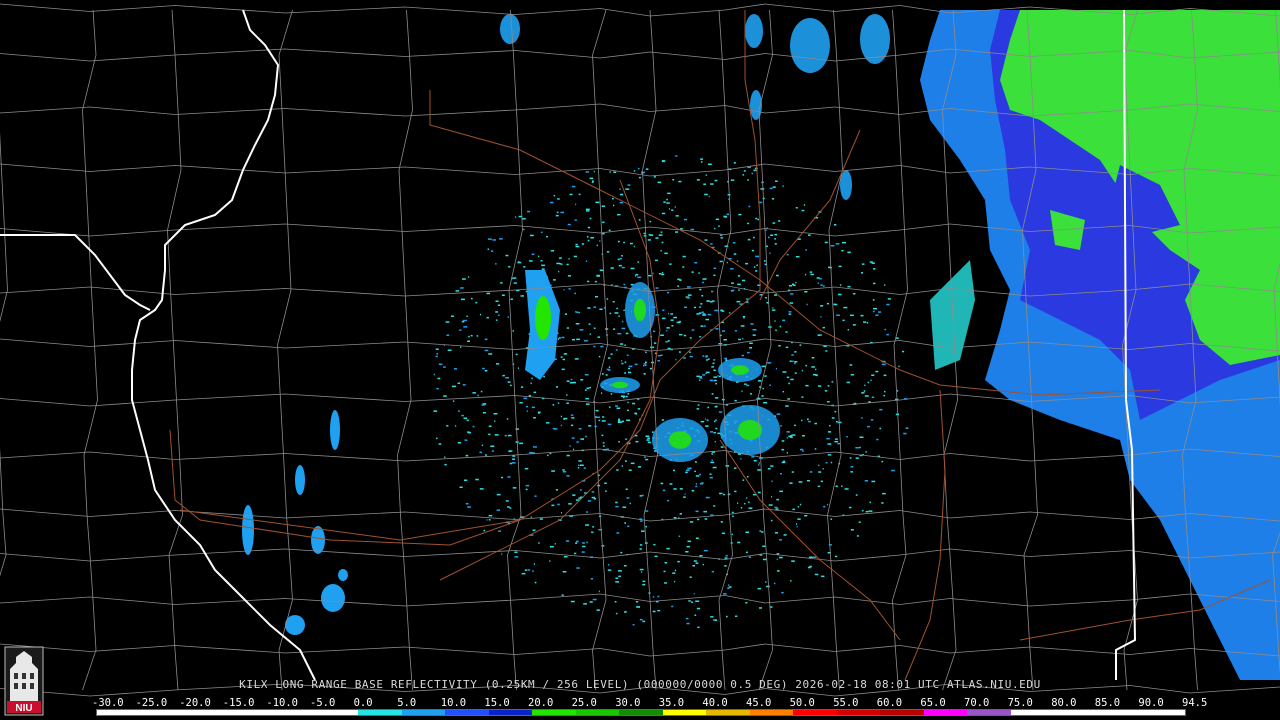 The image size is (1280, 720). I want to click on scale-label: 25.0, so click(584, 703).